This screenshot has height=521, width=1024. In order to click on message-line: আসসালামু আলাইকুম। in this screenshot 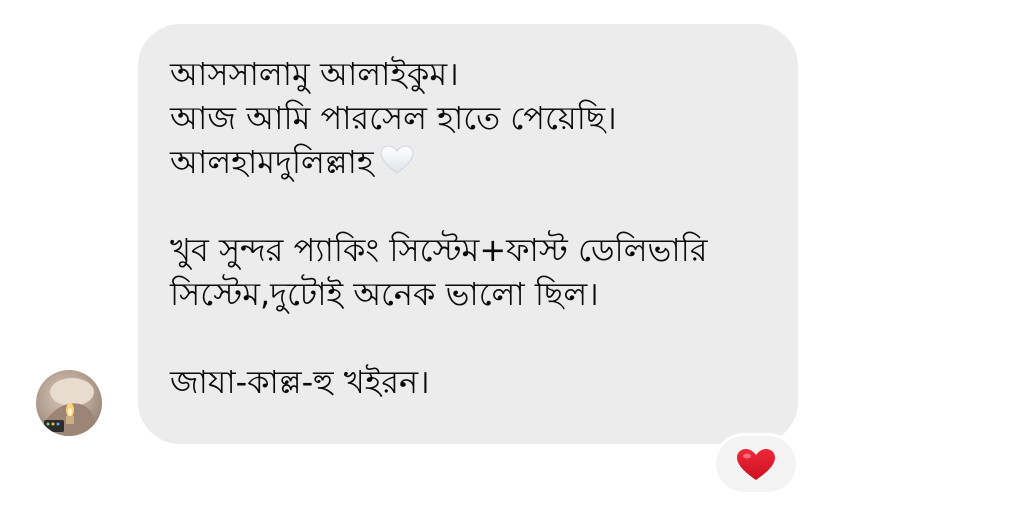, I will do `click(314, 74)`.